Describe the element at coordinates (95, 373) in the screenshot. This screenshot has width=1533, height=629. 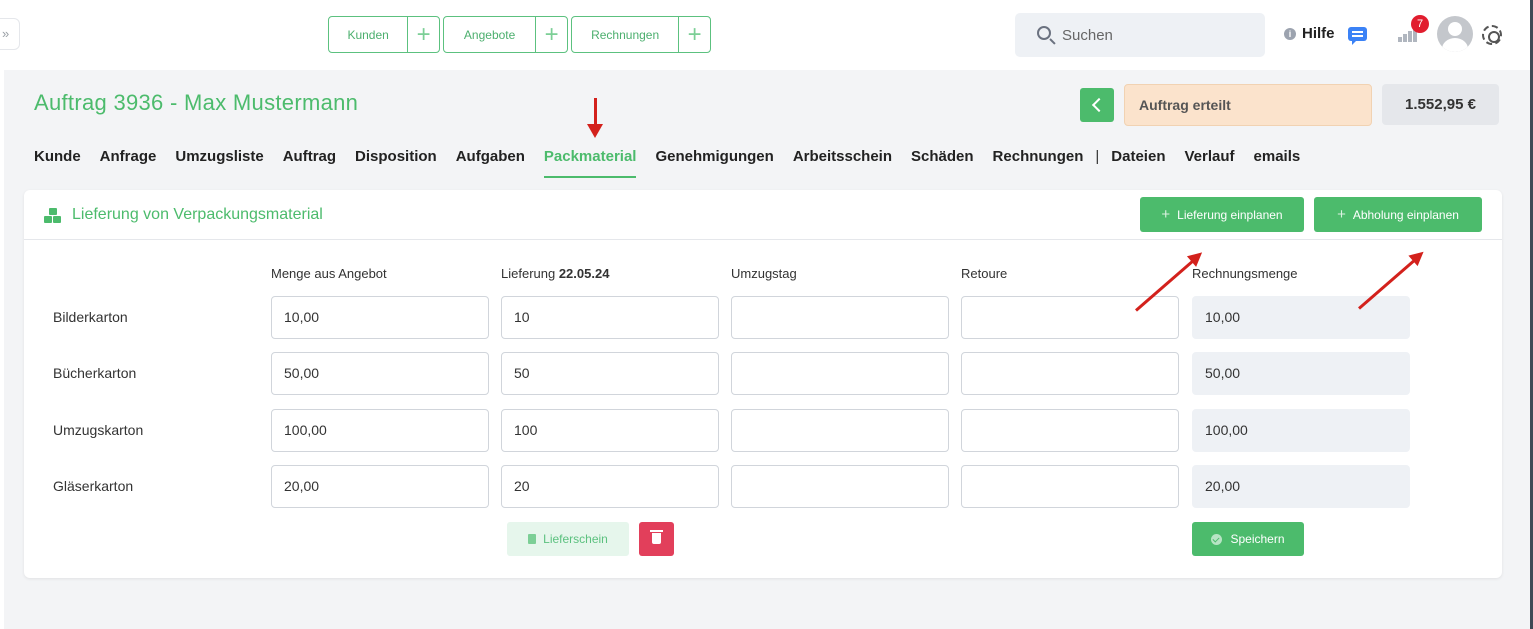
I see `row-label-buecherkarton: Bücherkarton` at that location.